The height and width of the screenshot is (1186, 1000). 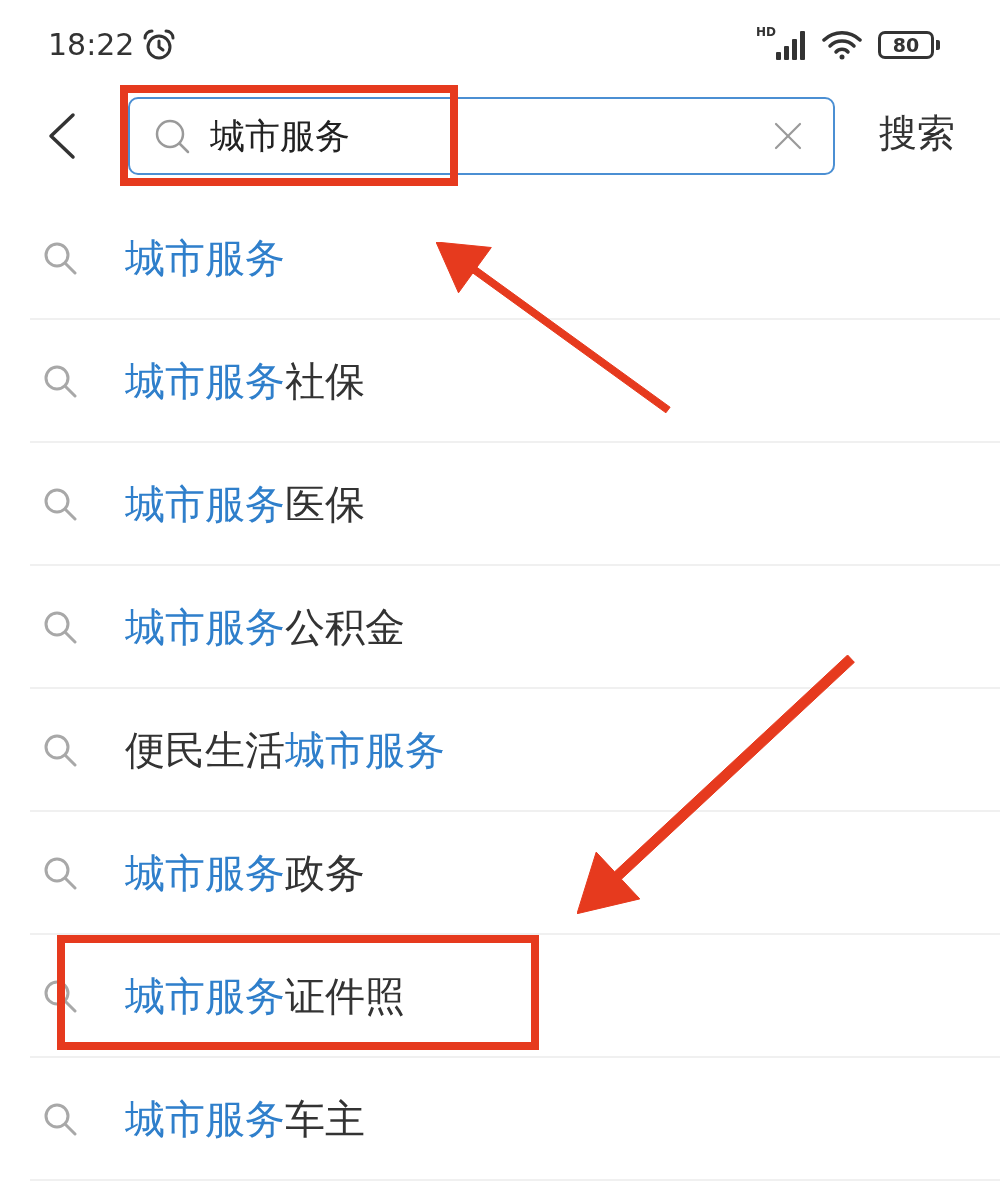 What do you see at coordinates (909, 45) in the screenshot?
I see `battery-indicator: 80` at bounding box center [909, 45].